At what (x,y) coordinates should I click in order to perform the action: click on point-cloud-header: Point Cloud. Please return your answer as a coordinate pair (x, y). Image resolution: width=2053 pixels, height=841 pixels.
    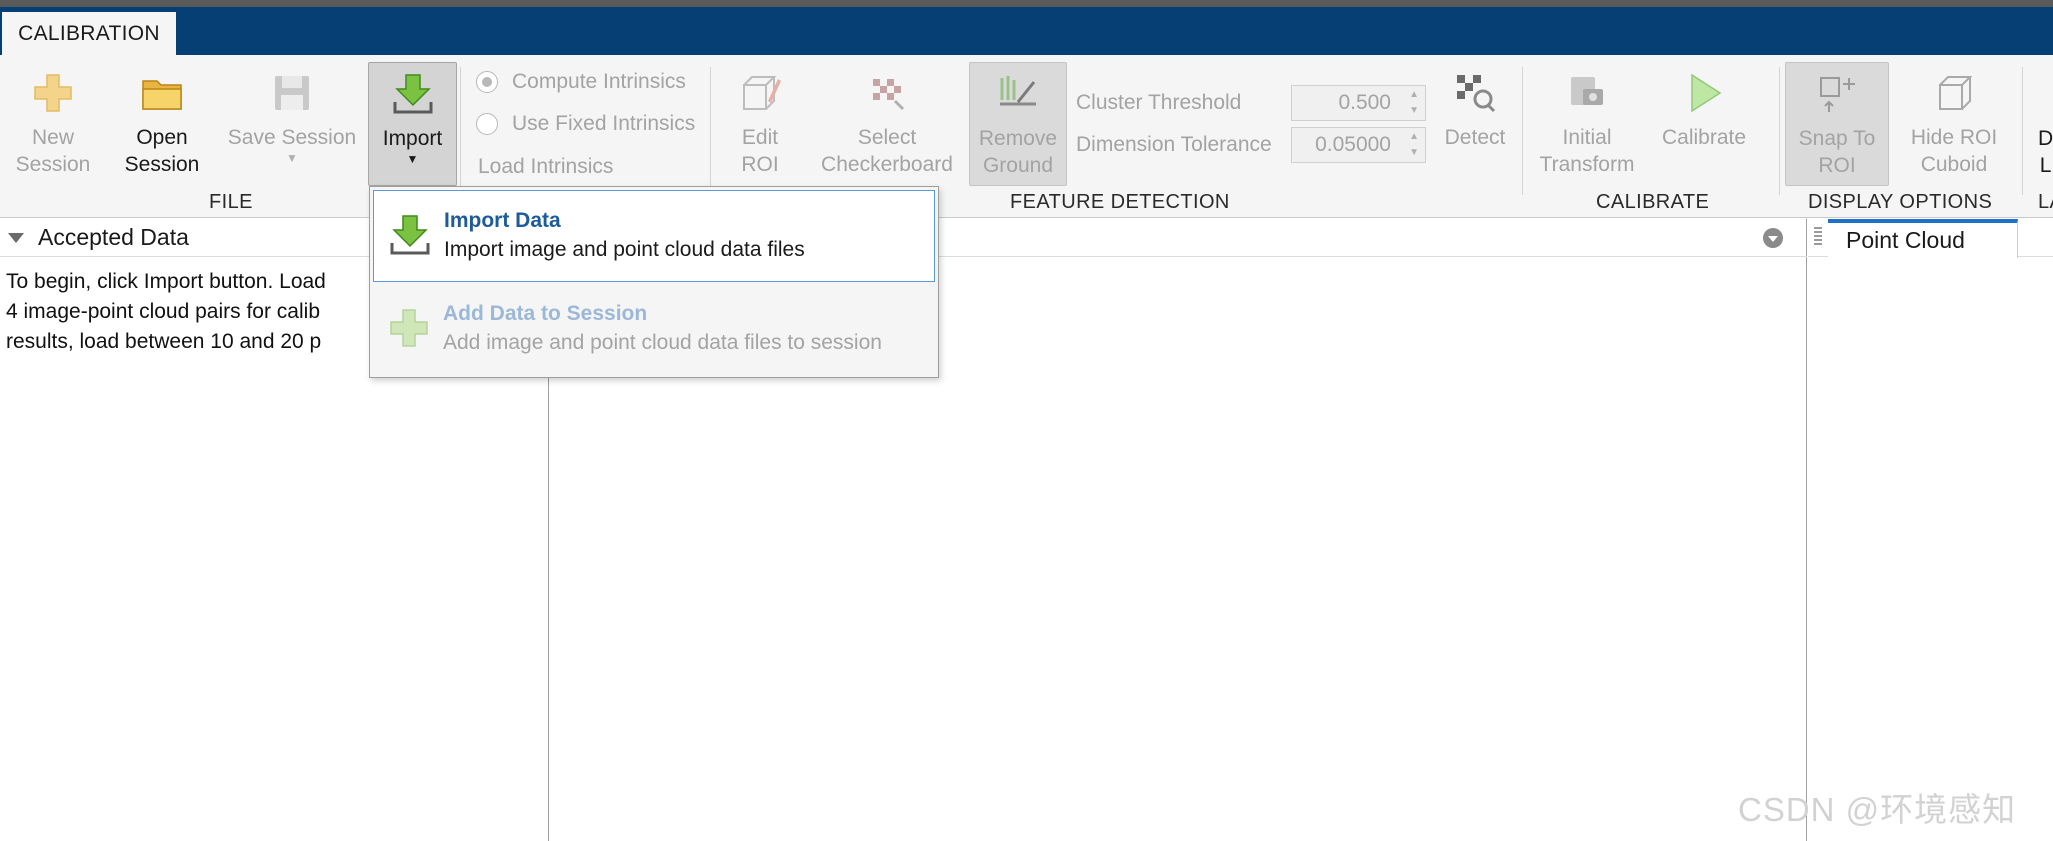
    Looking at the image, I should click on (1930, 238).